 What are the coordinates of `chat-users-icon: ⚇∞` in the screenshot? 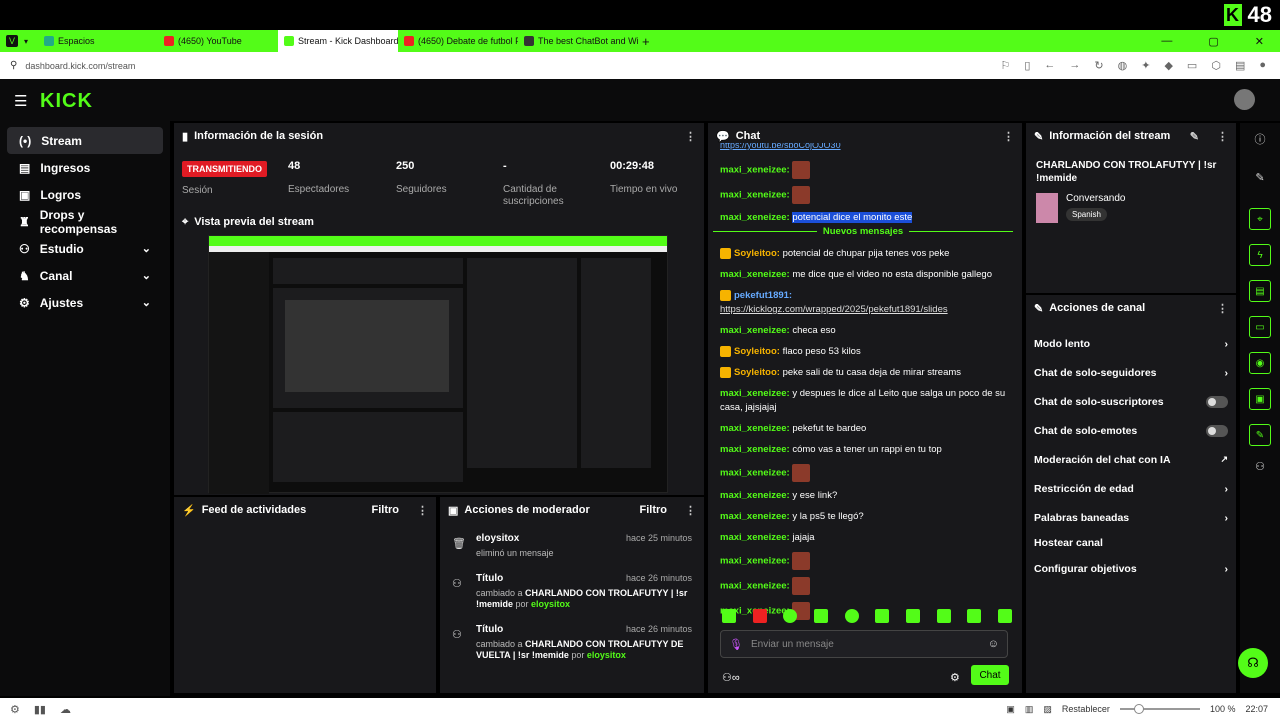 It's located at (731, 677).